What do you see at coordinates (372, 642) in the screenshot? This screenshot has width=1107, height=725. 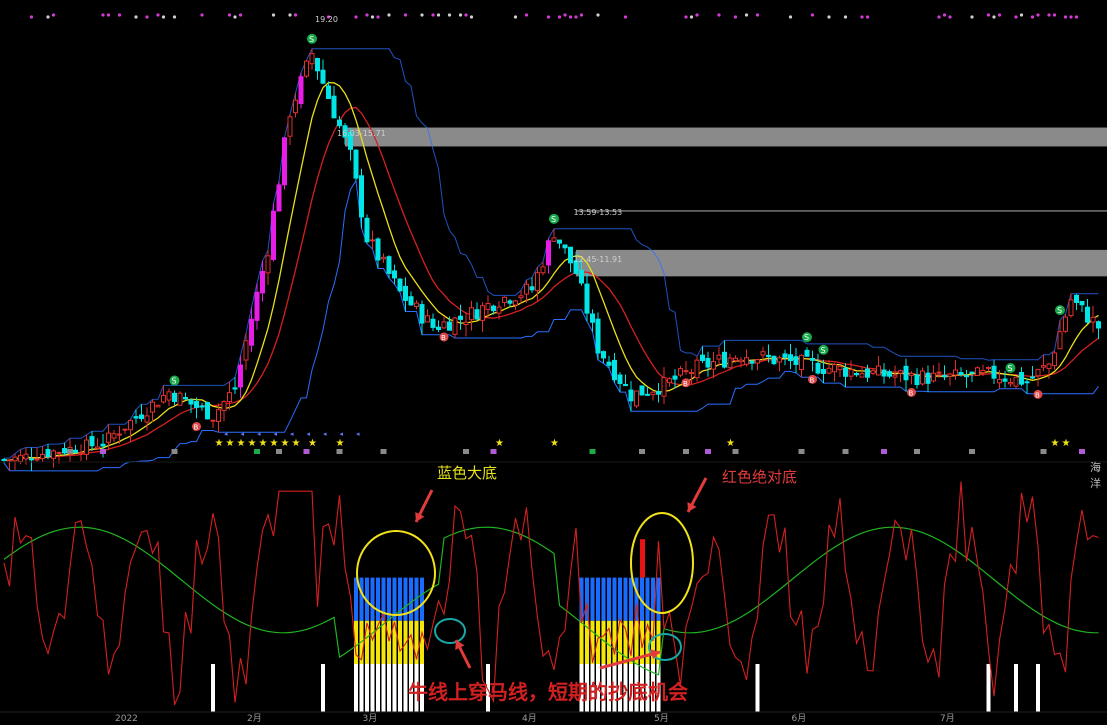 I see `yellow-signal-bar` at bounding box center [372, 642].